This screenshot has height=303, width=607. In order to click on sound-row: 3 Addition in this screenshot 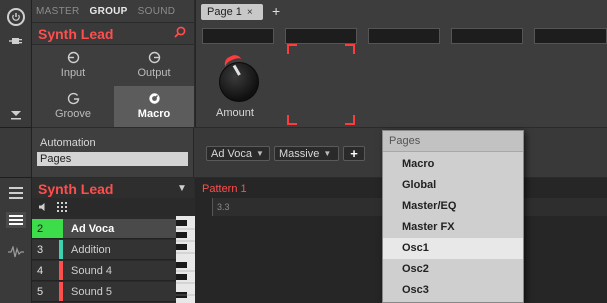, I will do `click(113, 250)`.